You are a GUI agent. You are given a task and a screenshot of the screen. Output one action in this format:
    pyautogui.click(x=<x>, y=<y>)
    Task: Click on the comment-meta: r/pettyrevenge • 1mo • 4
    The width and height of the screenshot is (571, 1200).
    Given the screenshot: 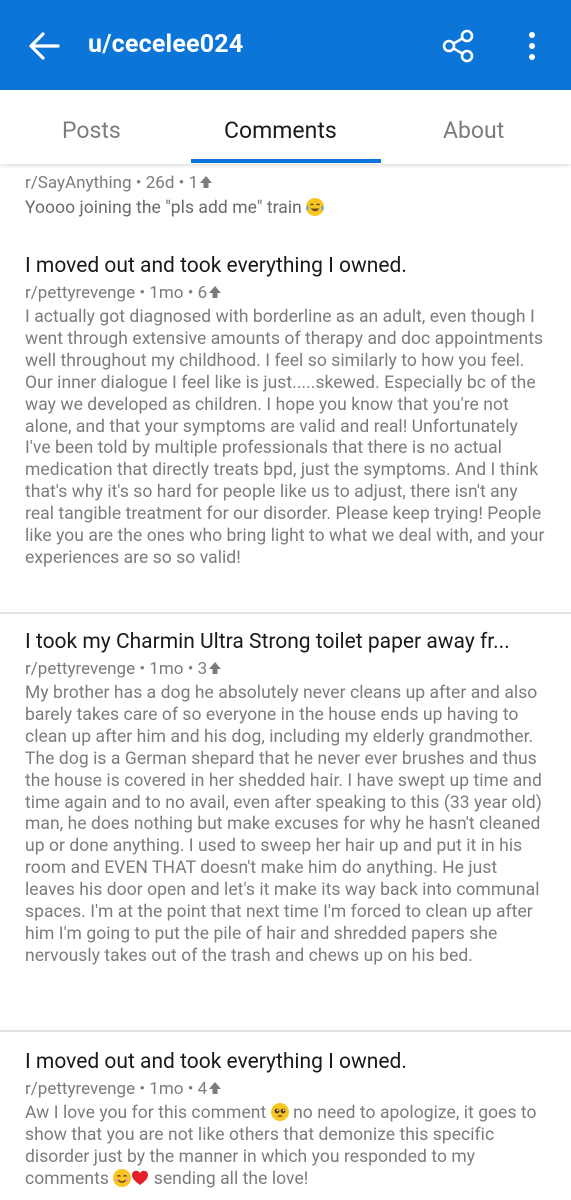 What is the action you would take?
    pyautogui.click(x=123, y=1089)
    